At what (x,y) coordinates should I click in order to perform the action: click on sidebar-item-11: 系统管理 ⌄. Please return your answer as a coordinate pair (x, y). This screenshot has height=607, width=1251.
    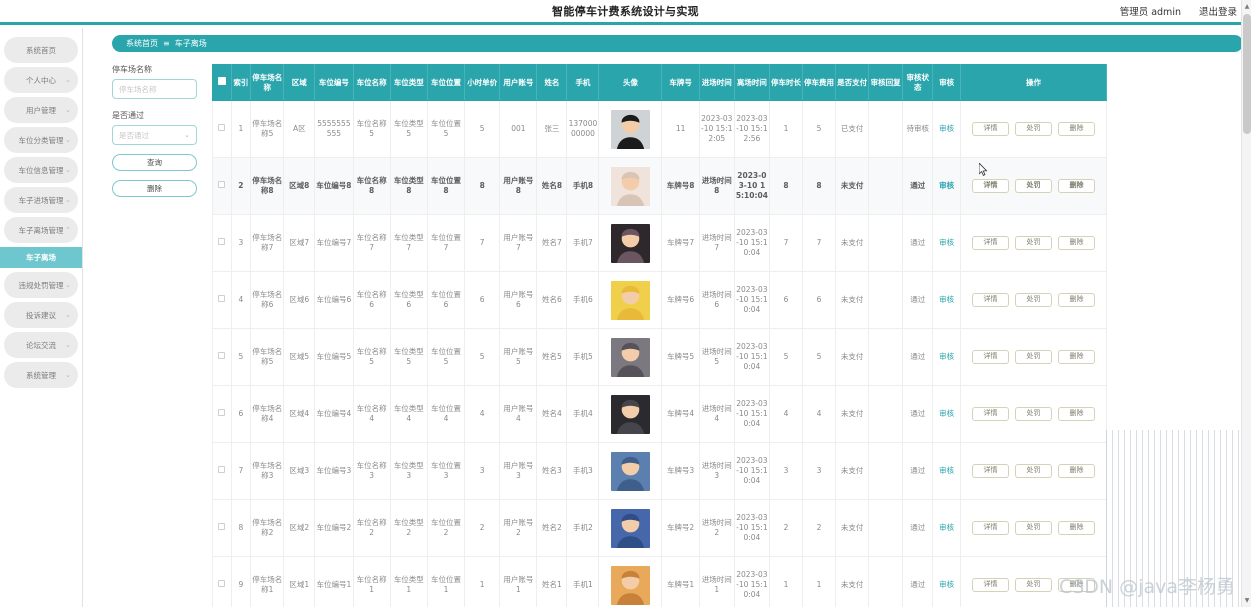
    Looking at the image, I should click on (41, 375).